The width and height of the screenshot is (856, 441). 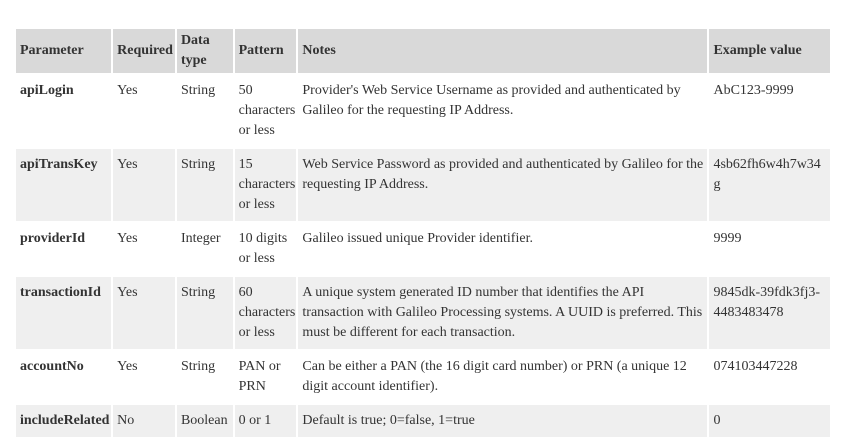 What do you see at coordinates (64, 249) in the screenshot?
I see `cell-parameter: providerId` at bounding box center [64, 249].